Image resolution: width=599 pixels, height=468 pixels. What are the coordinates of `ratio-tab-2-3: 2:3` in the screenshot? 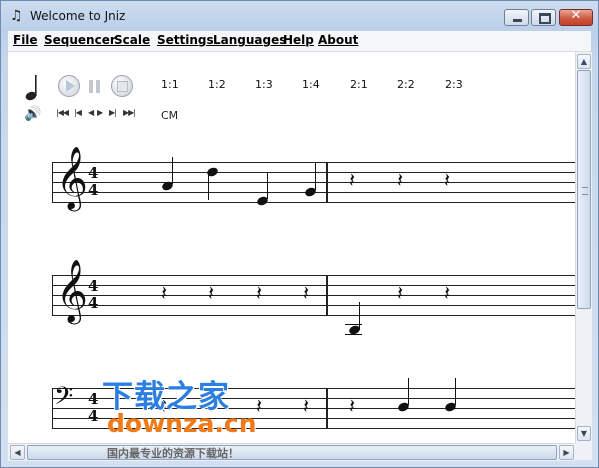 It's located at (454, 84).